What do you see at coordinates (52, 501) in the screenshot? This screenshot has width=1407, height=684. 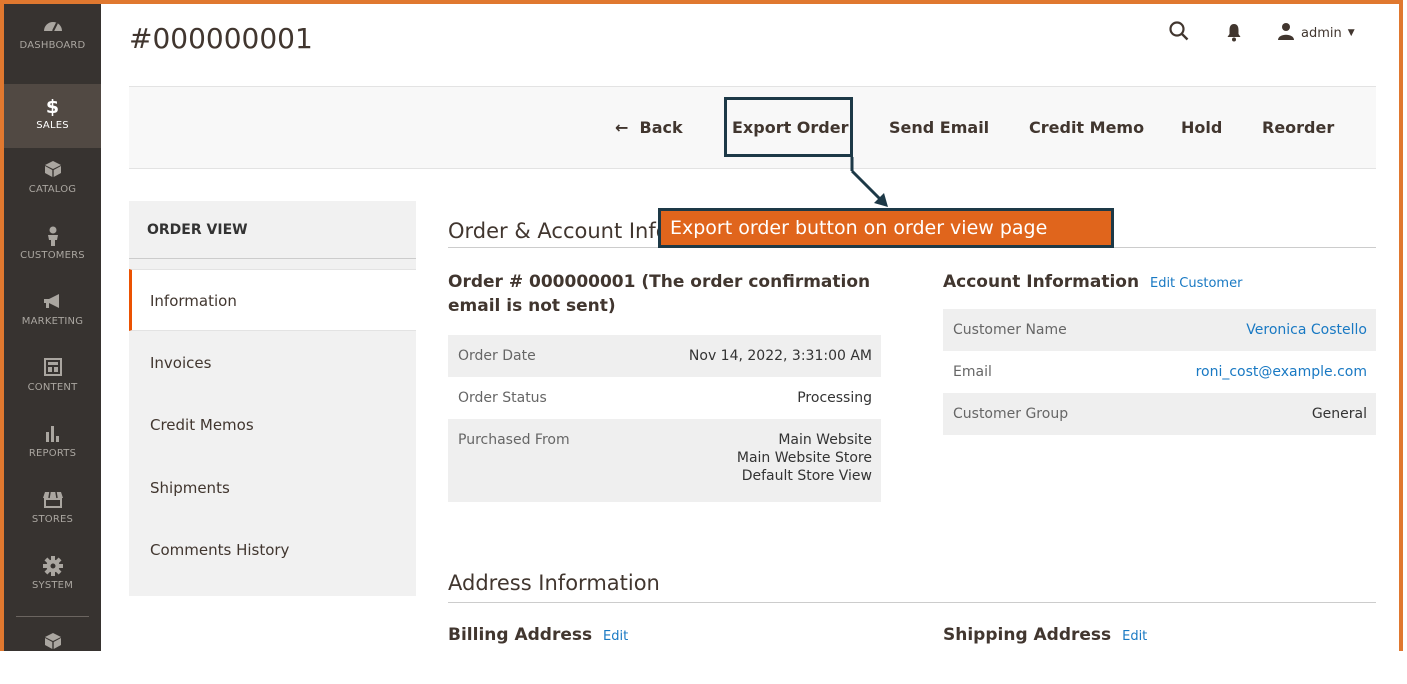 I see `store-icon` at bounding box center [52, 501].